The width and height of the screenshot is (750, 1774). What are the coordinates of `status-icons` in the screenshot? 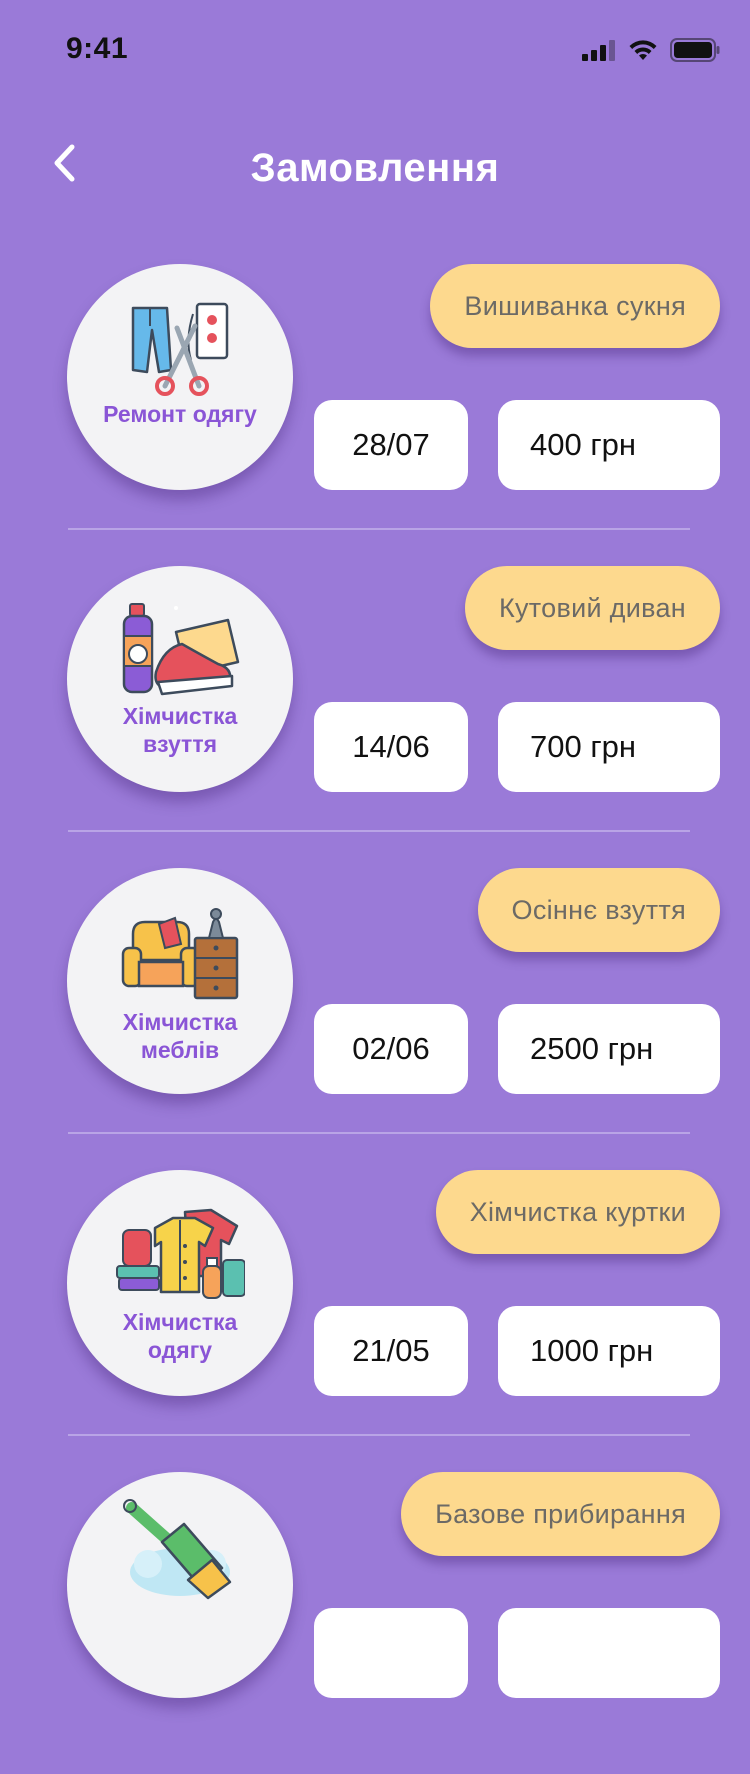 It's located at (651, 50).